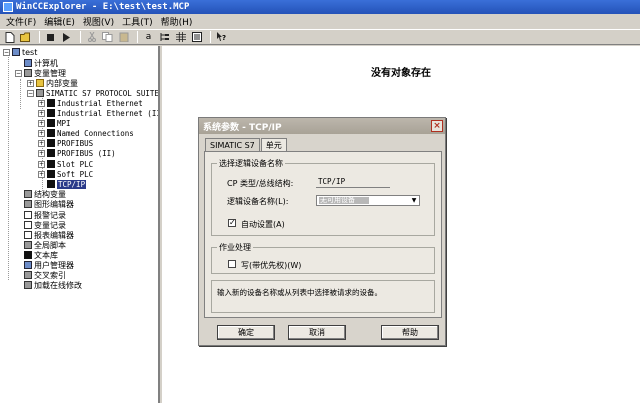 This screenshot has width=640, height=403. What do you see at coordinates (177, 21) in the screenshot?
I see `menu-help: 帮助(H)` at bounding box center [177, 21].